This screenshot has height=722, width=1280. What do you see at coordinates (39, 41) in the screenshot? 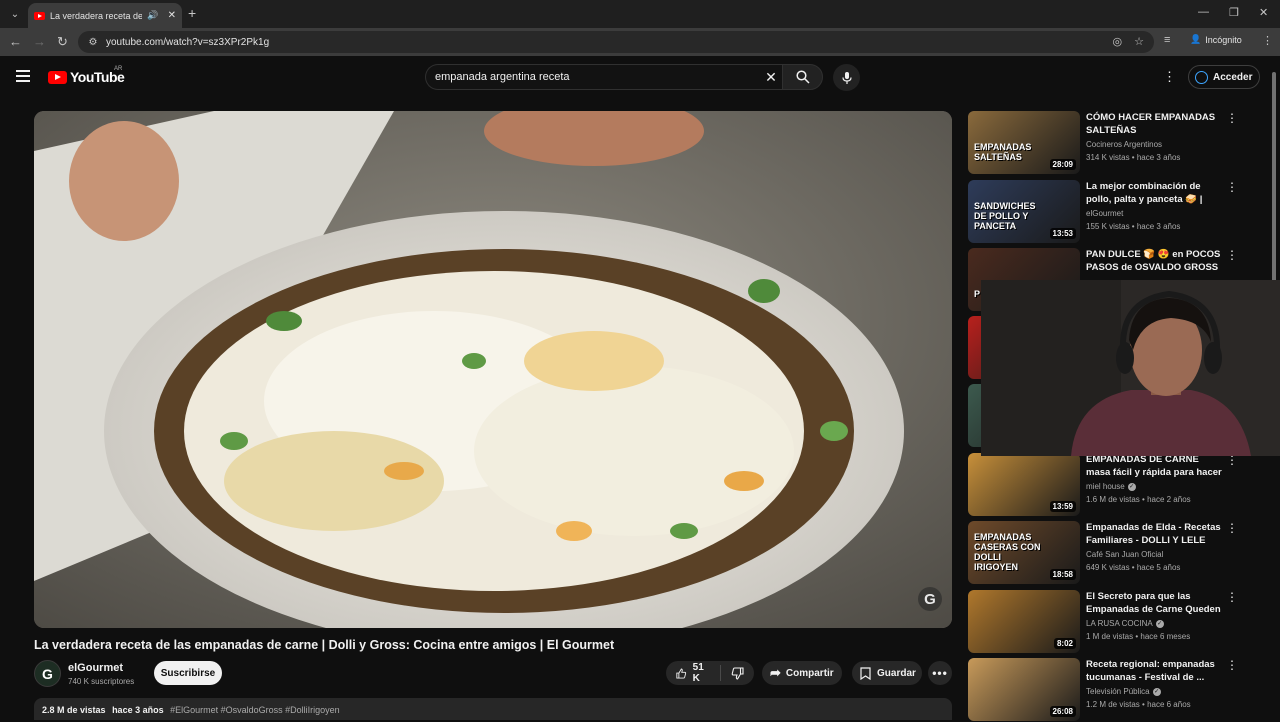
I see `forward-arrow-icon: →` at bounding box center [39, 41].